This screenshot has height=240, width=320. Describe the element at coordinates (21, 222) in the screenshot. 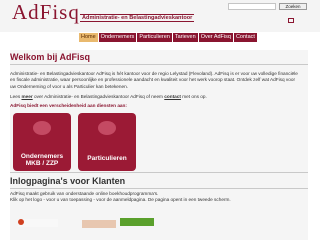

I see `software-logo-1-mark` at that location.